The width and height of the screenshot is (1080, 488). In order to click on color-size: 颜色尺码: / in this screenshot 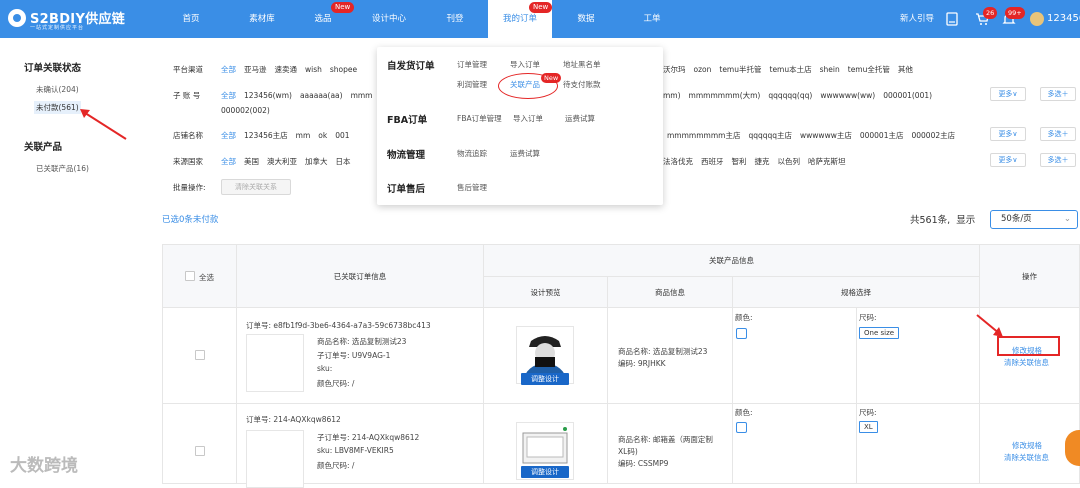, I will do `click(336, 465)`.